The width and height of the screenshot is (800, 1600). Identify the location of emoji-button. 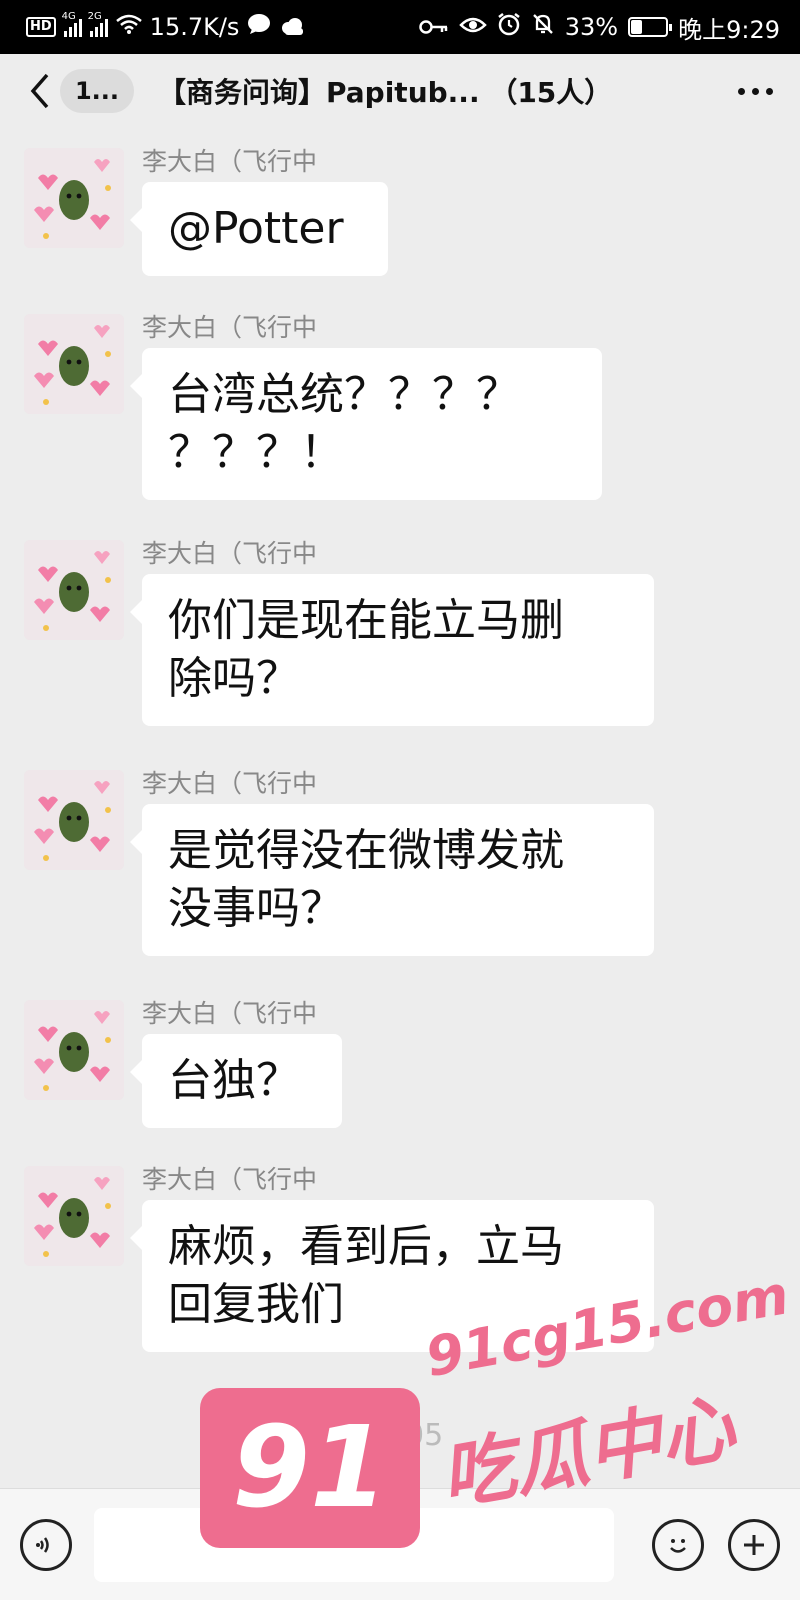
(678, 1544).